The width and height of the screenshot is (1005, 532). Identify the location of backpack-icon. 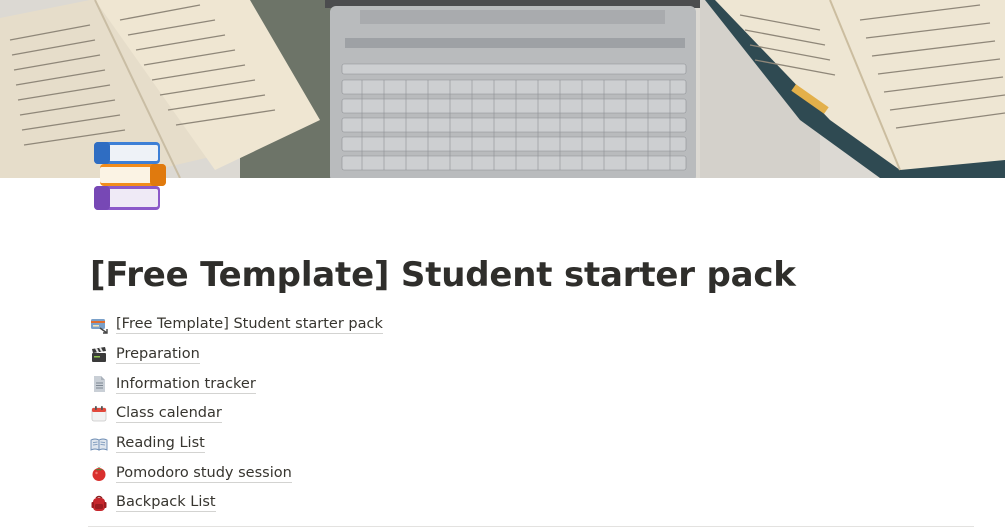
(99, 503).